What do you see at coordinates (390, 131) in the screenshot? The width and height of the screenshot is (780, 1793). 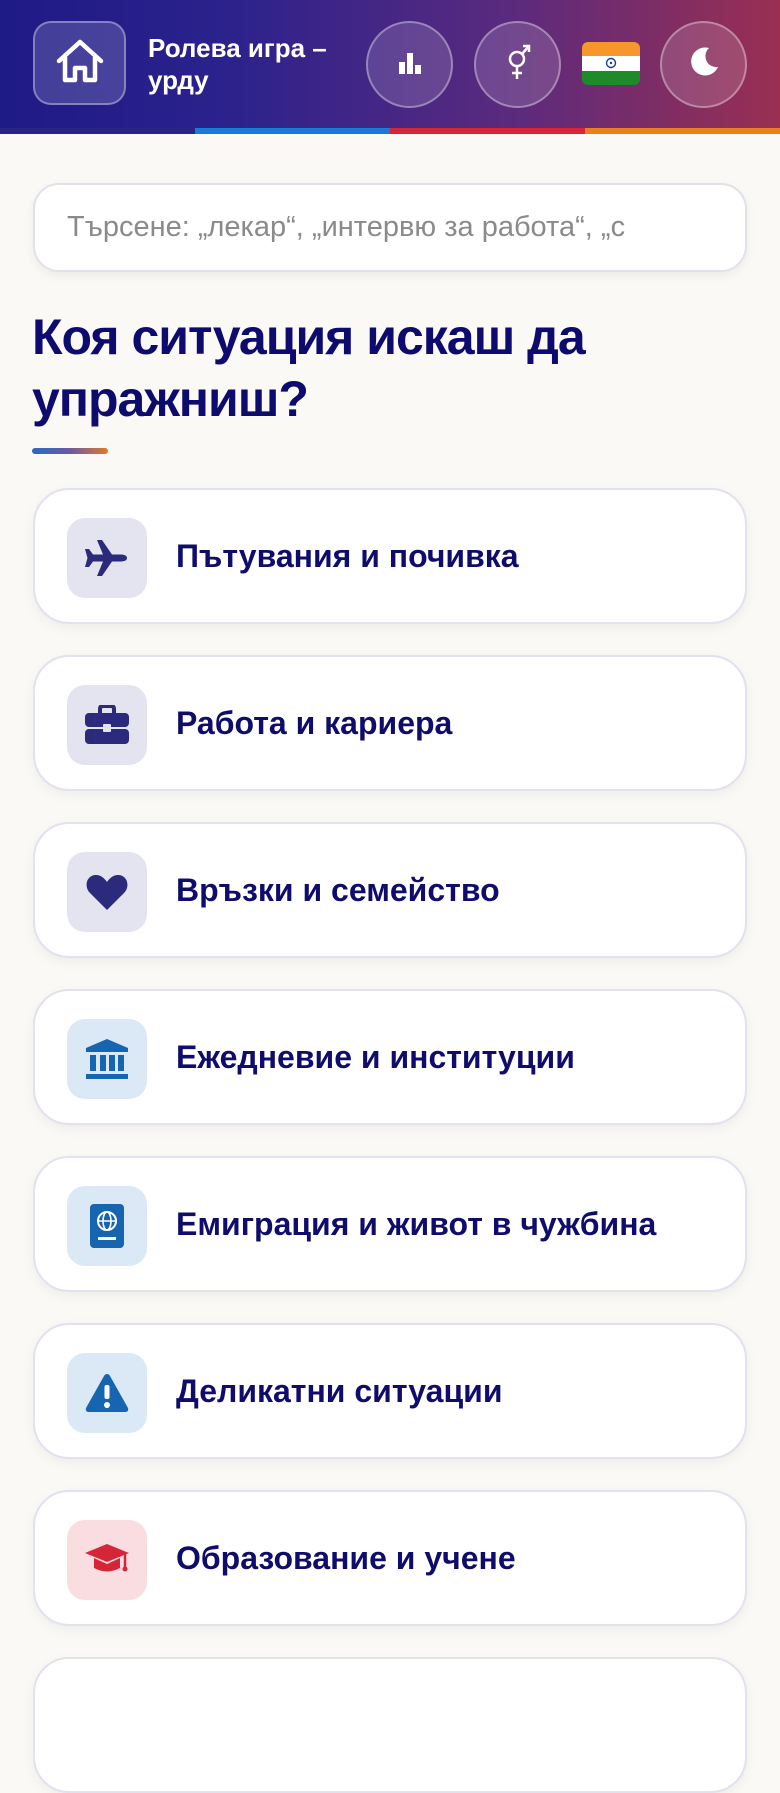 I see `header-stripe` at bounding box center [390, 131].